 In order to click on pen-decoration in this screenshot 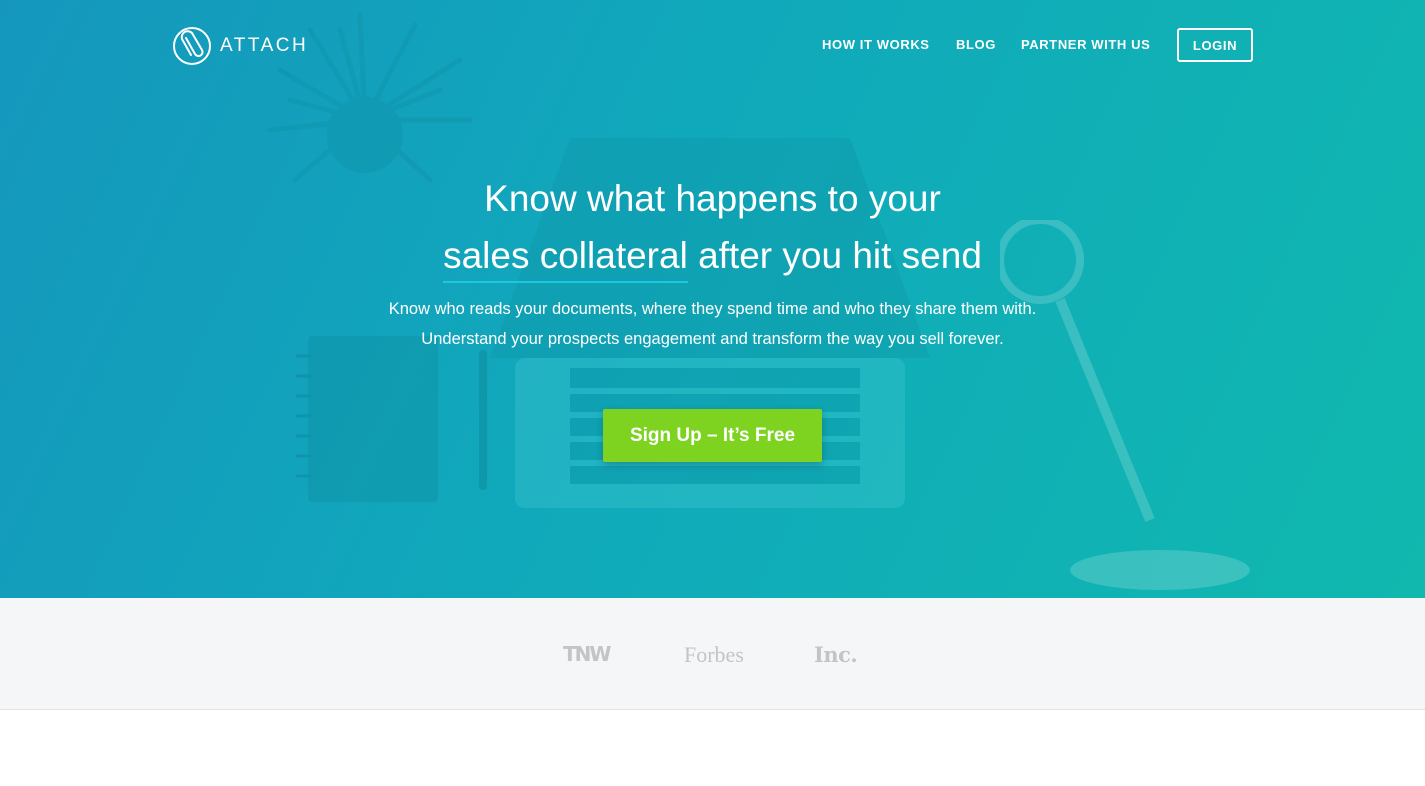, I will do `click(483, 420)`.